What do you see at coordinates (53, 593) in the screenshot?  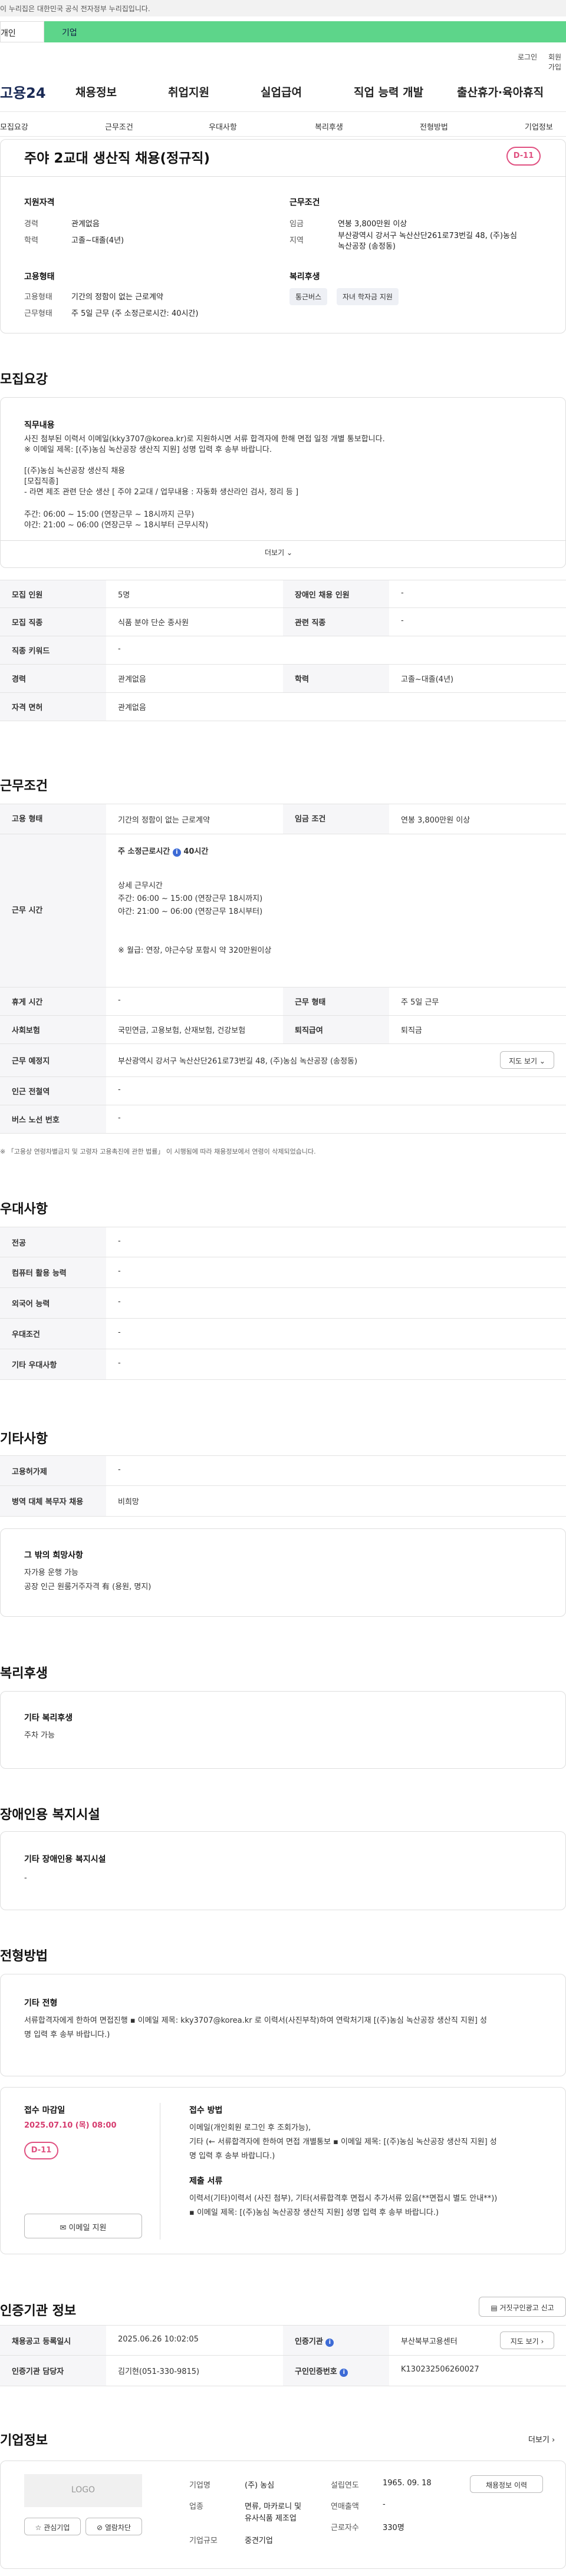 I see `row-label: 모집 인원` at bounding box center [53, 593].